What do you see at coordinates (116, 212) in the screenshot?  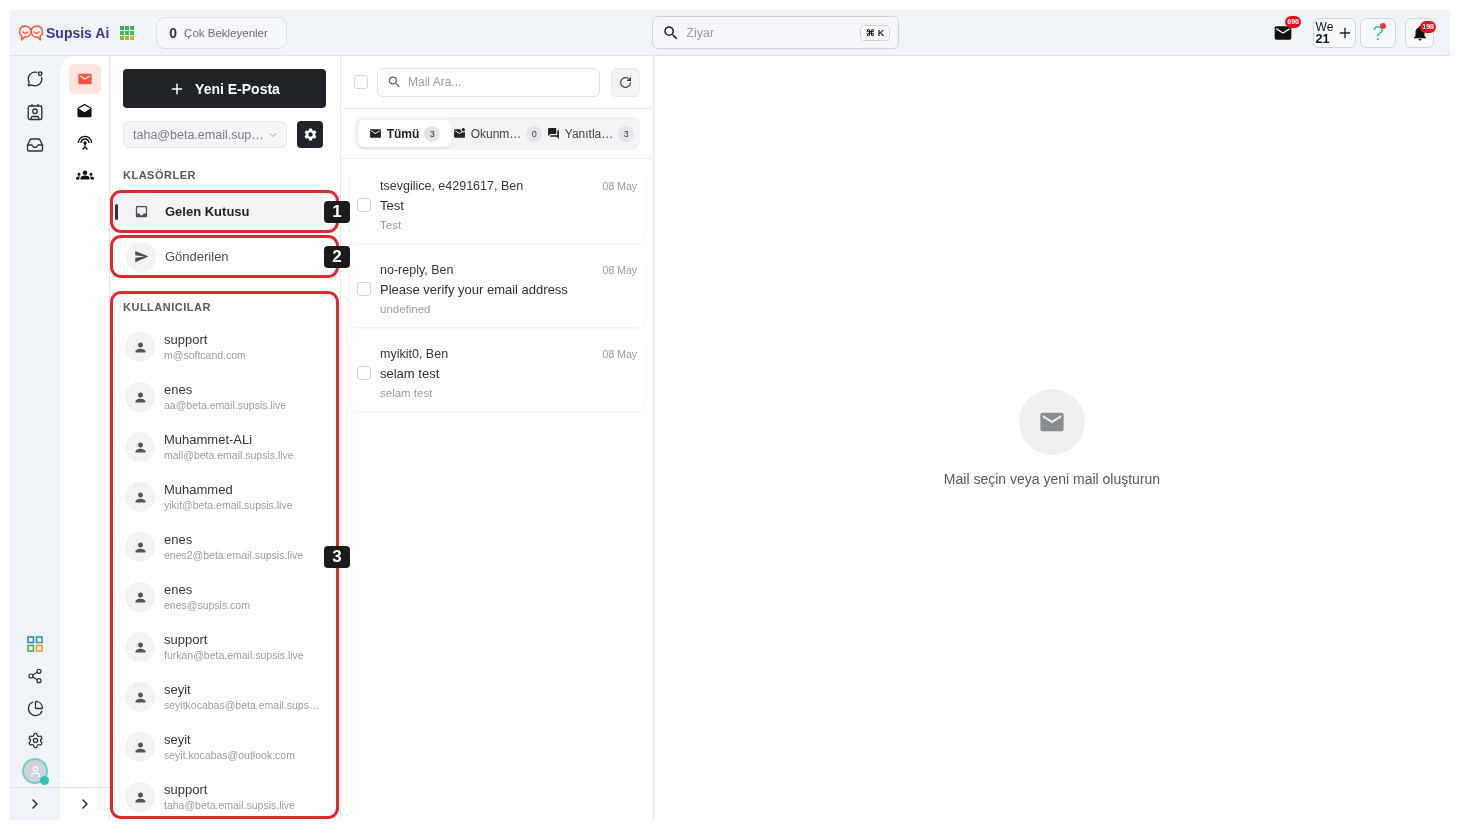 I see `active-indicator` at bounding box center [116, 212].